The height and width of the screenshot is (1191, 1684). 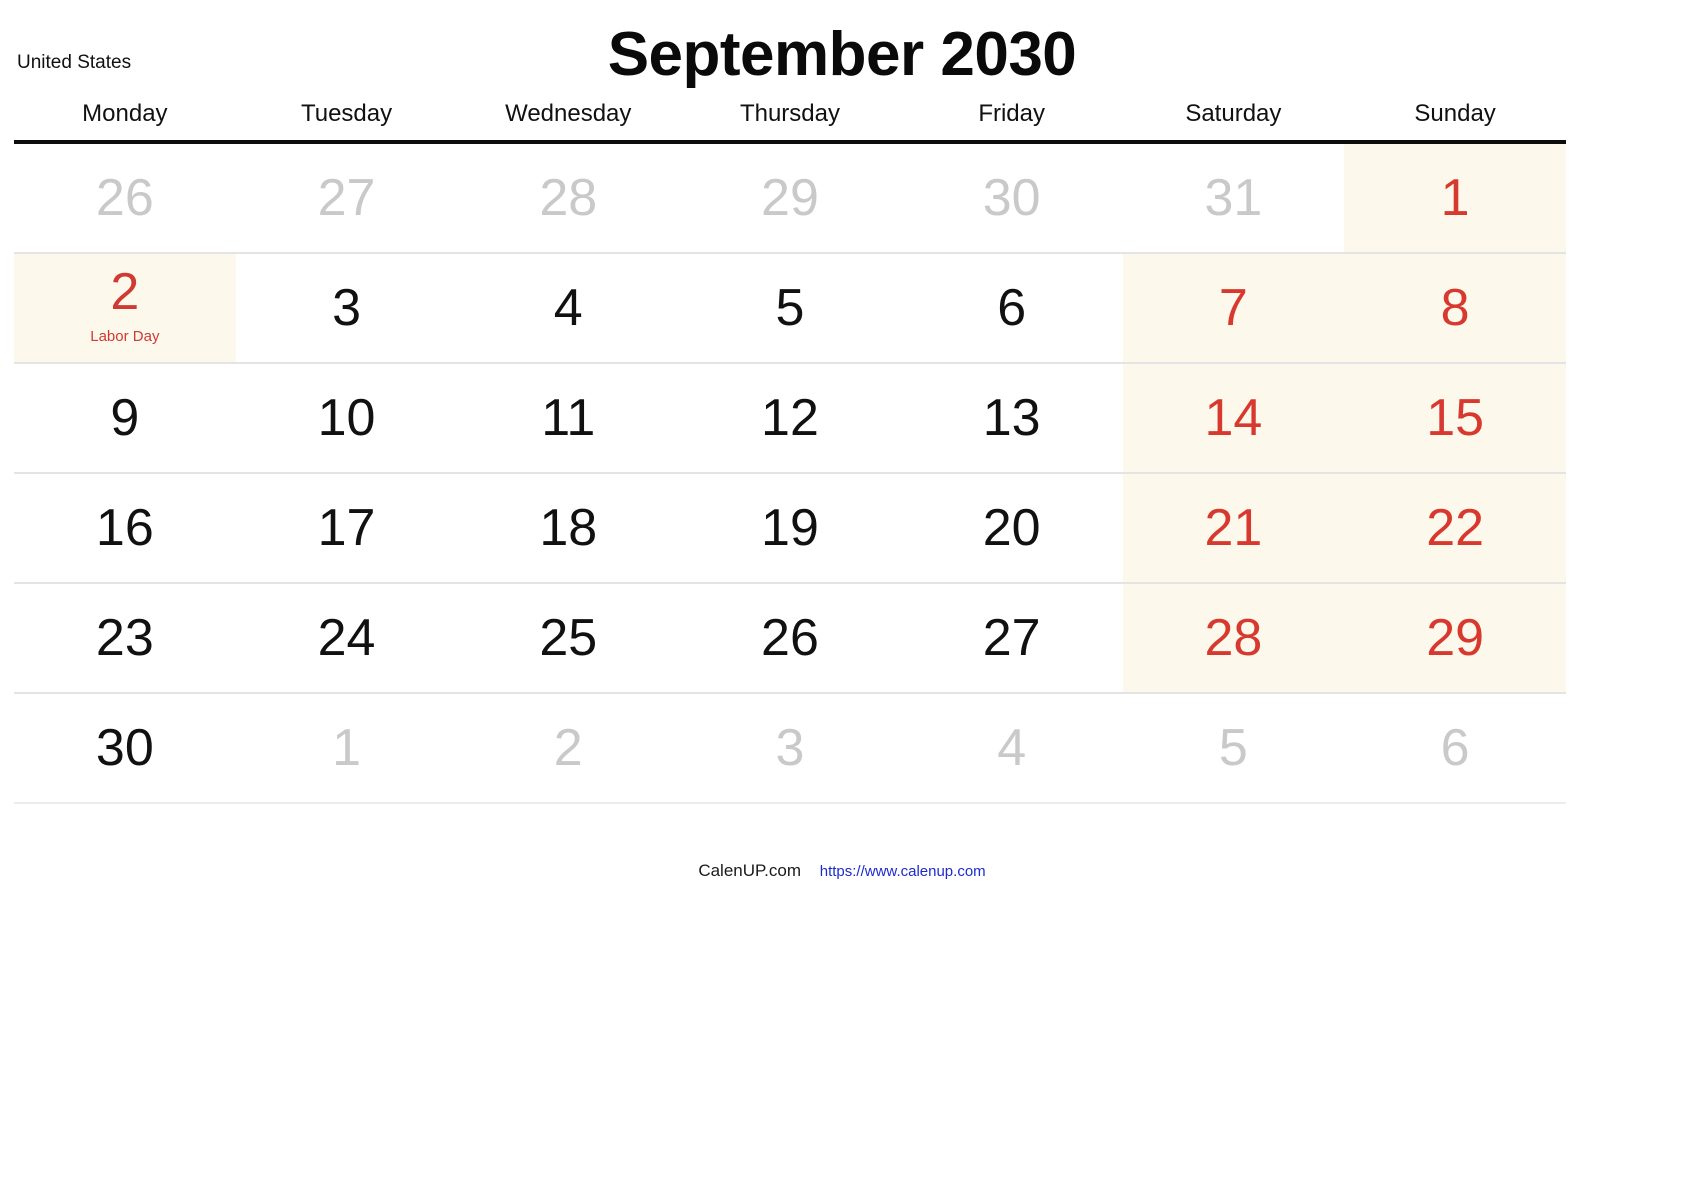 What do you see at coordinates (1011, 122) in the screenshot?
I see `weekday-header-friday: Friday` at bounding box center [1011, 122].